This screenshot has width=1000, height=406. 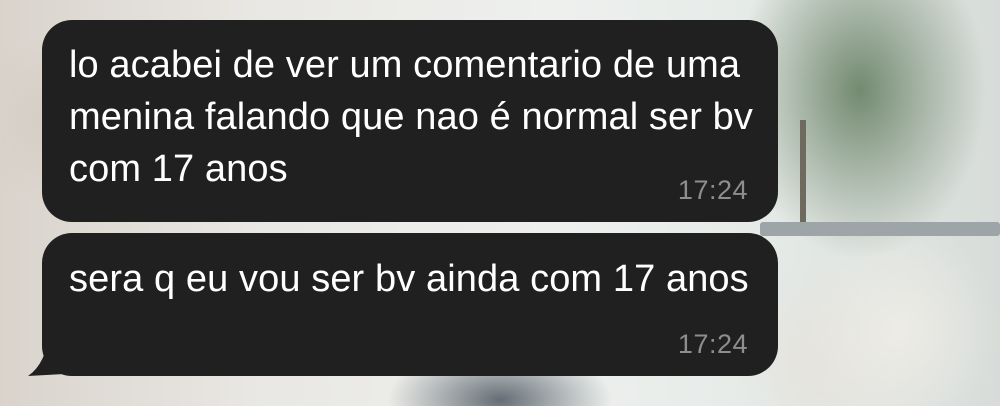 I want to click on message-text: sera q eu vou ser bv ainda com 17 anos, so click(x=409, y=279).